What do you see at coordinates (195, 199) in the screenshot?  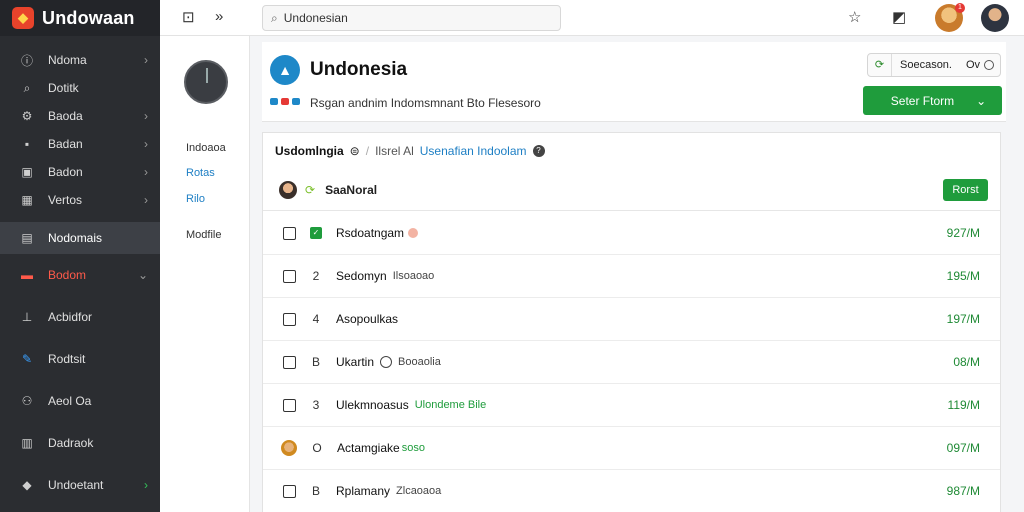 I see `subpanel-link: Rilo` at bounding box center [195, 199].